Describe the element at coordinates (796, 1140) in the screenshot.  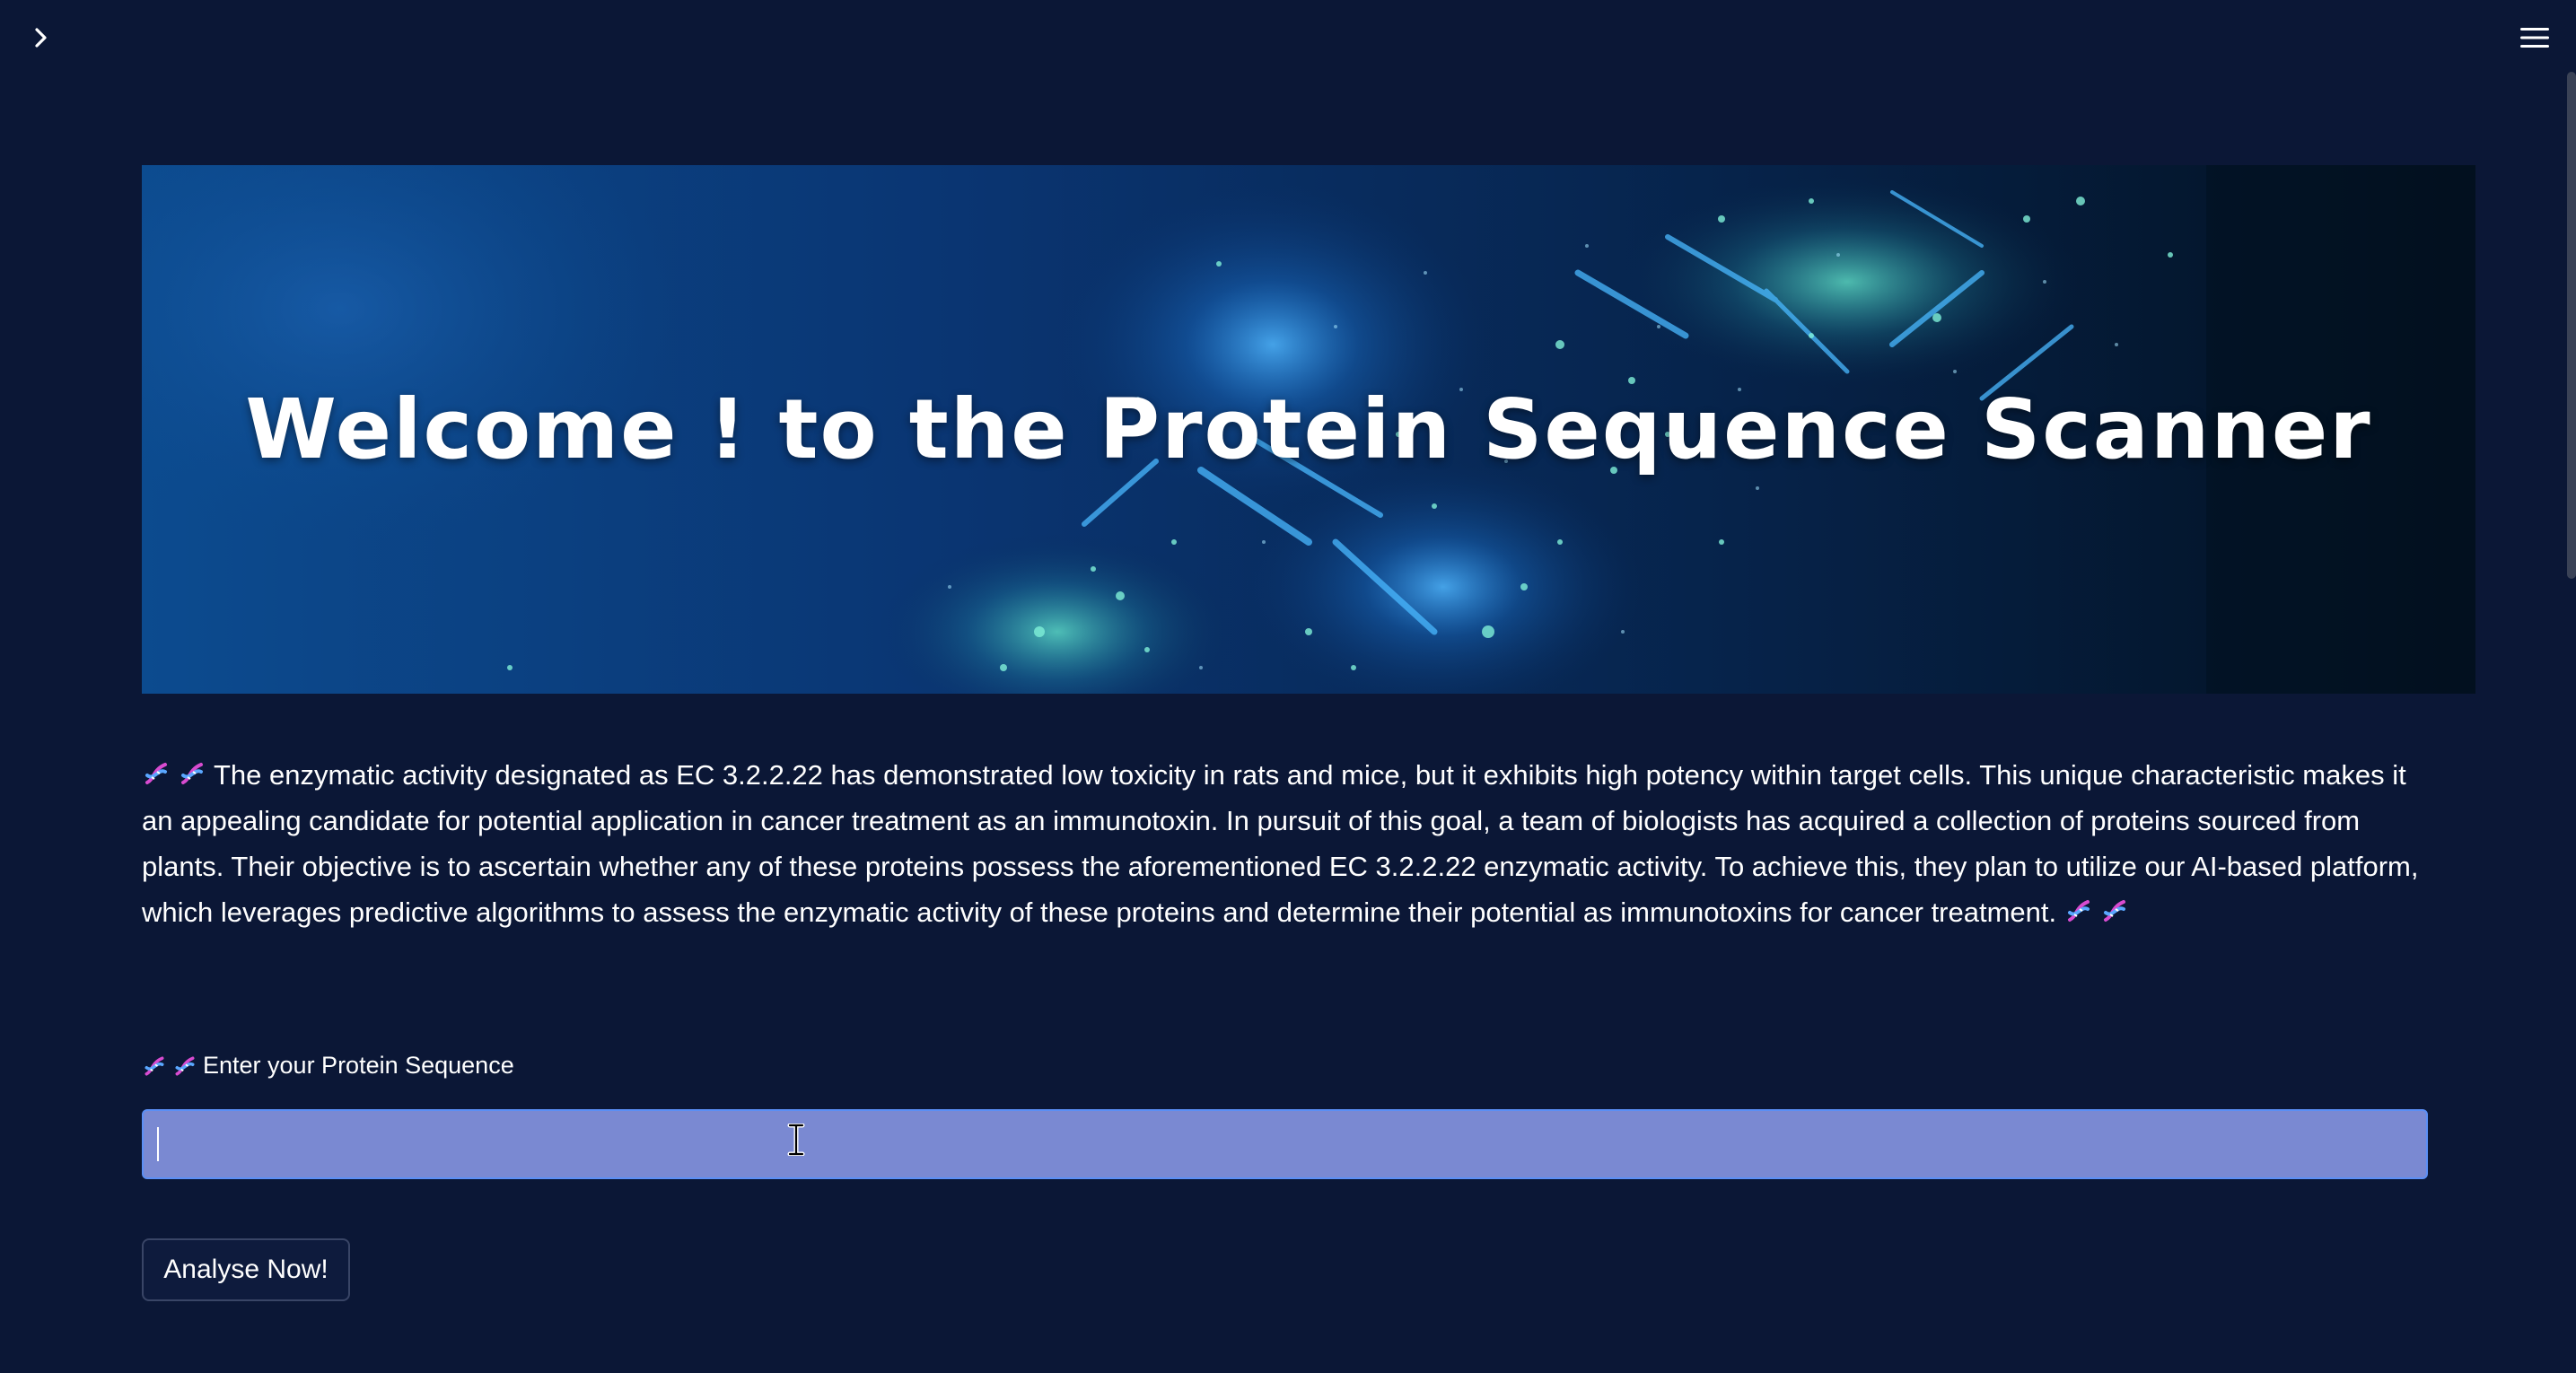
I see `ibeam-cursor-icon` at that location.